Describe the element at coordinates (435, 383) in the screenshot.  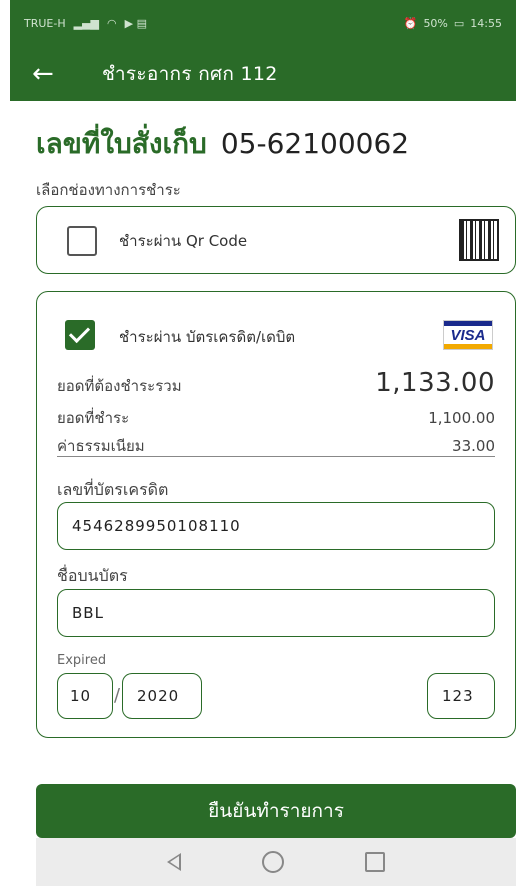
I see `total-value: 1,133.00` at that location.